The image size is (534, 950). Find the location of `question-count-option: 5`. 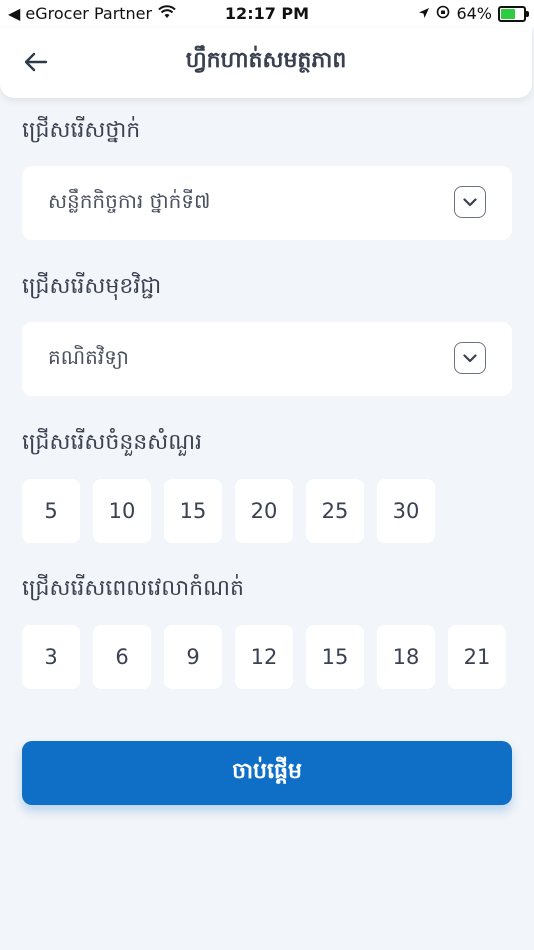

question-count-option: 5 is located at coordinates (51, 511).